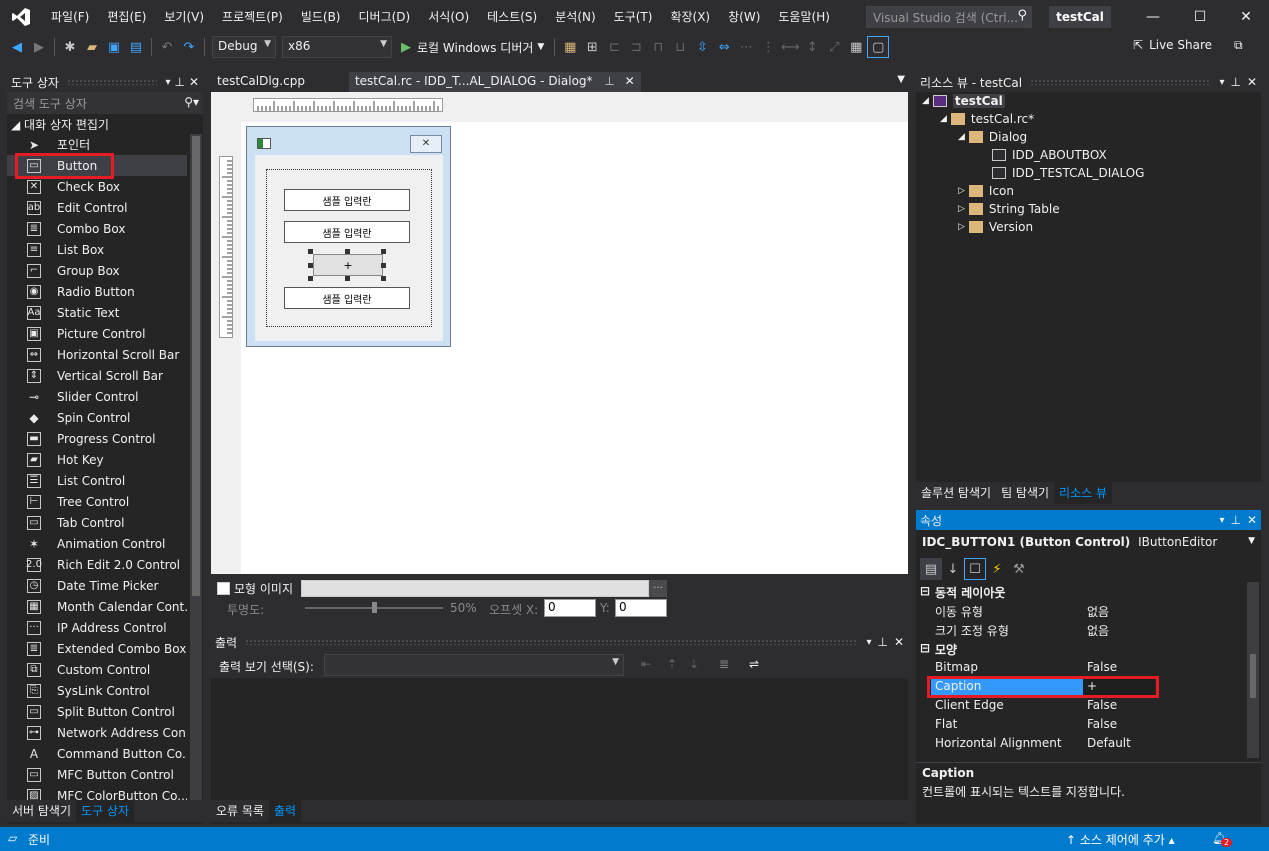 This screenshot has height=851, width=1269. Describe the element at coordinates (614, 47) in the screenshot. I see `align-left-icon: ⊏` at that location.